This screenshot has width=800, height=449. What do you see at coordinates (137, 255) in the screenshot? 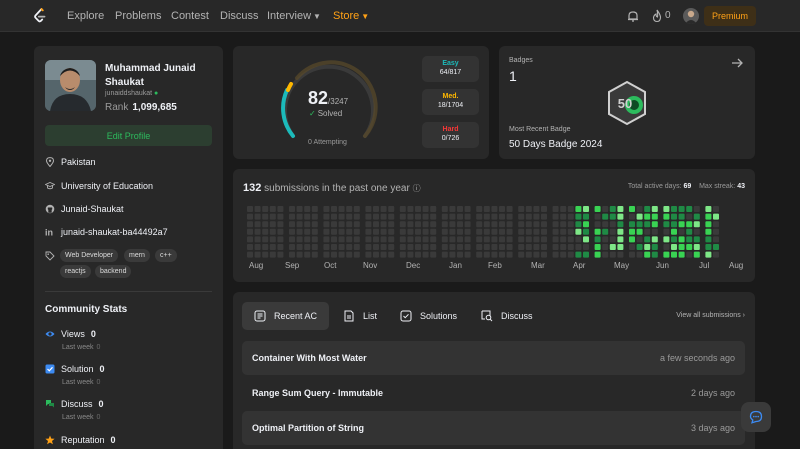
I see `skill-tag: mern` at bounding box center [137, 255].